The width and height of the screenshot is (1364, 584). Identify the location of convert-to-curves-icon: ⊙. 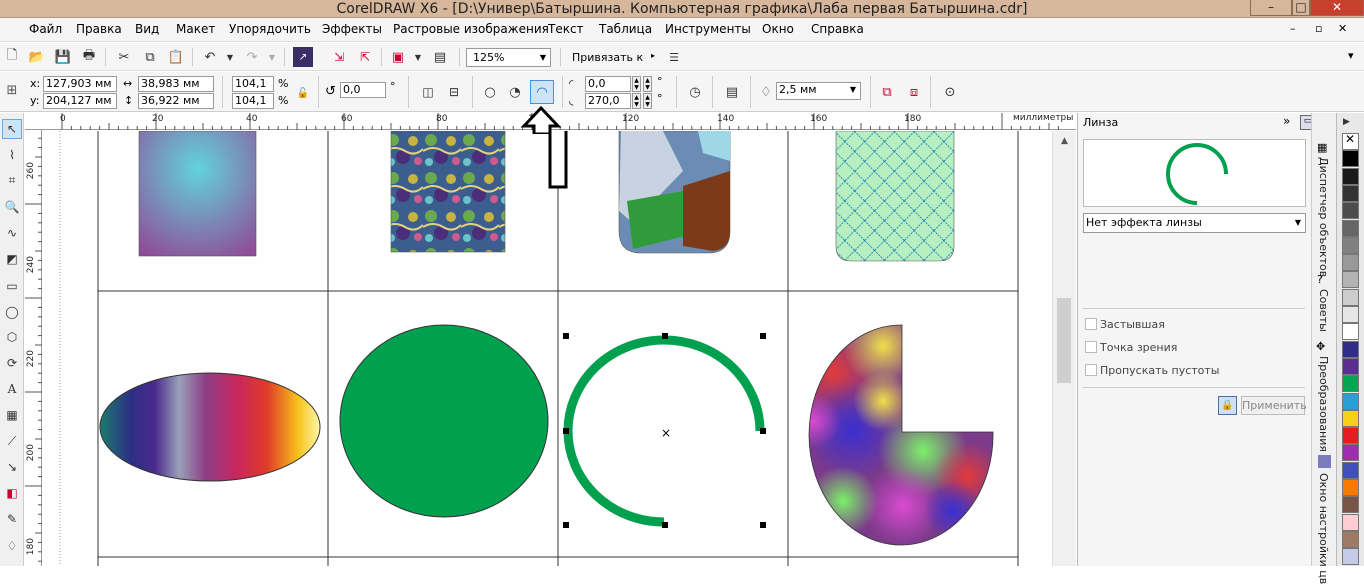
(950, 92).